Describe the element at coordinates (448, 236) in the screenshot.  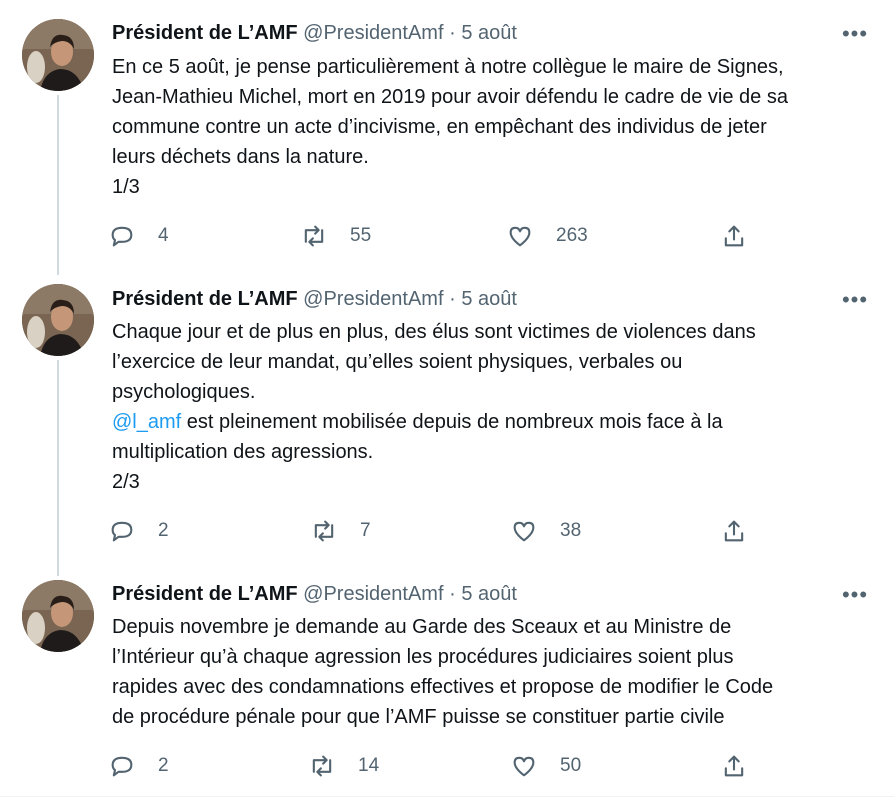
I see `tweet-actions: 4 55 263` at that location.